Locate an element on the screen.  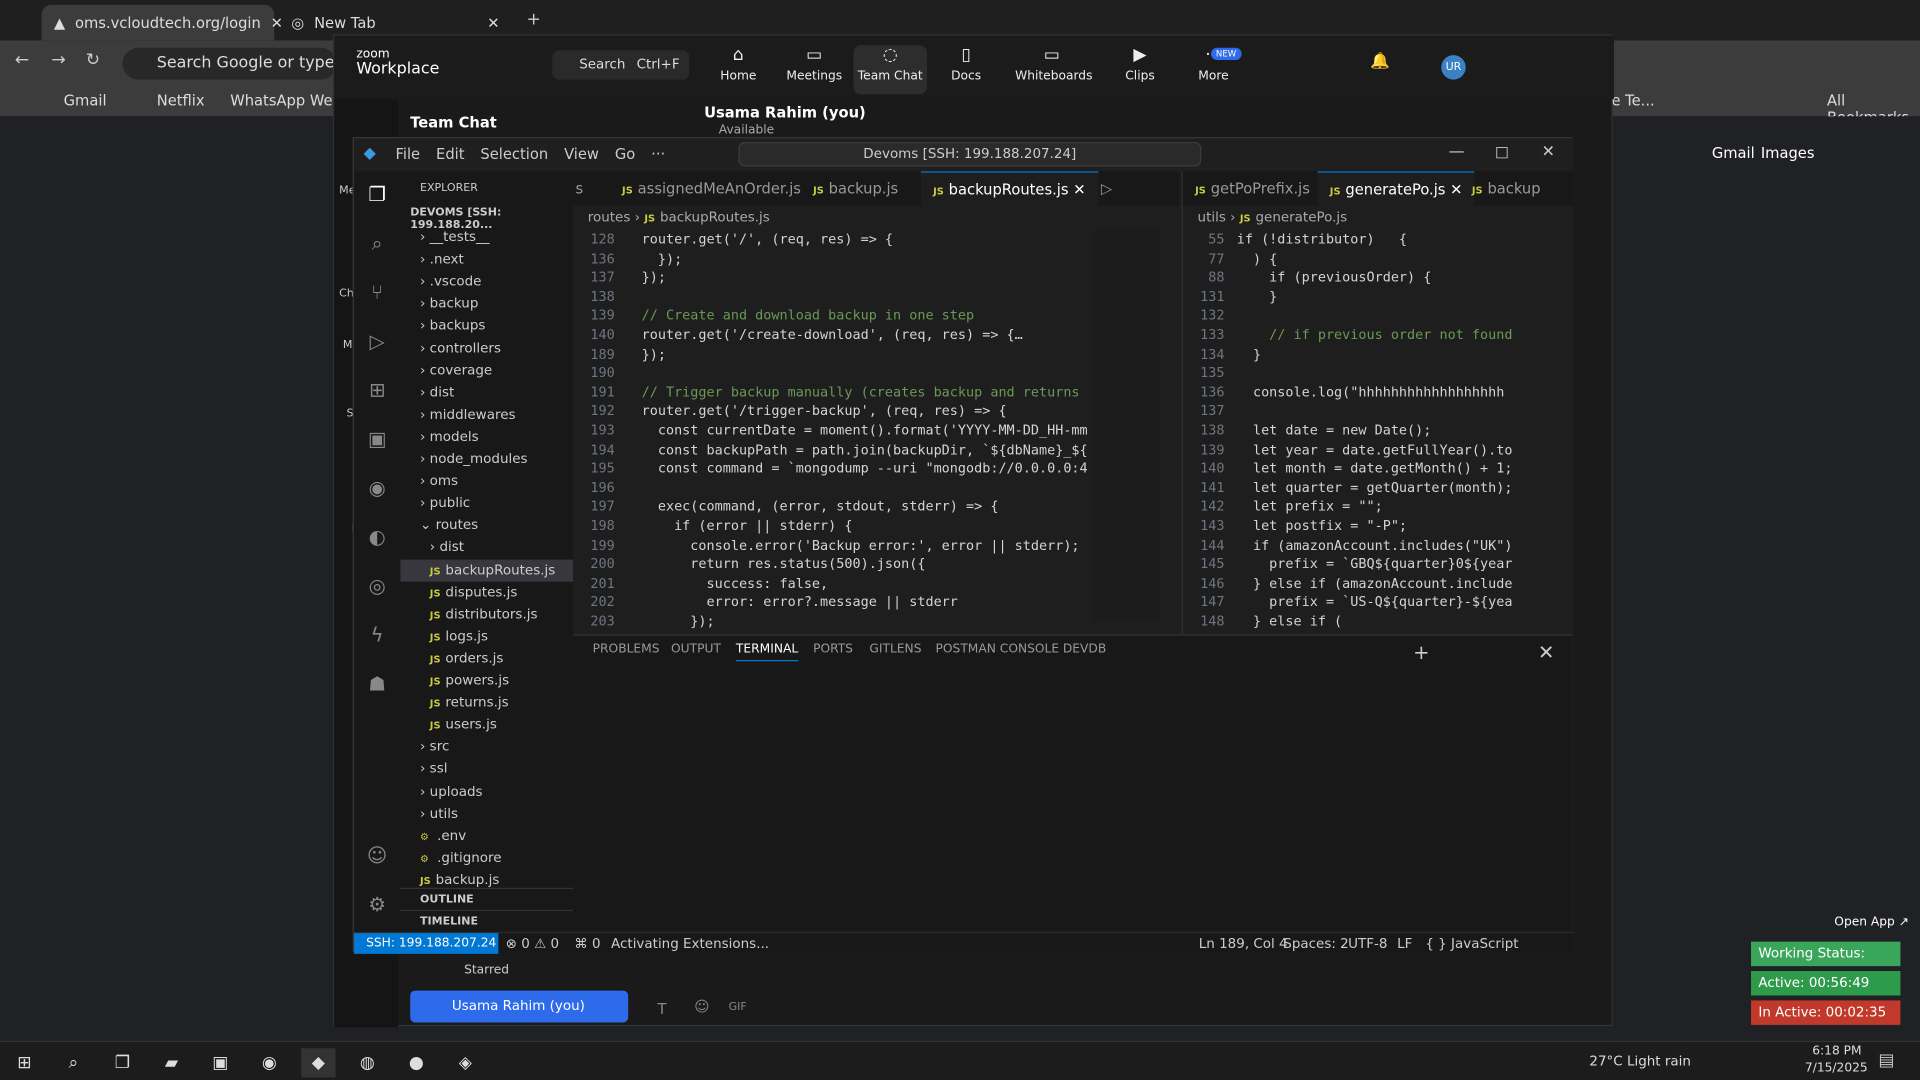
minimap is located at coordinates (1125, 426).